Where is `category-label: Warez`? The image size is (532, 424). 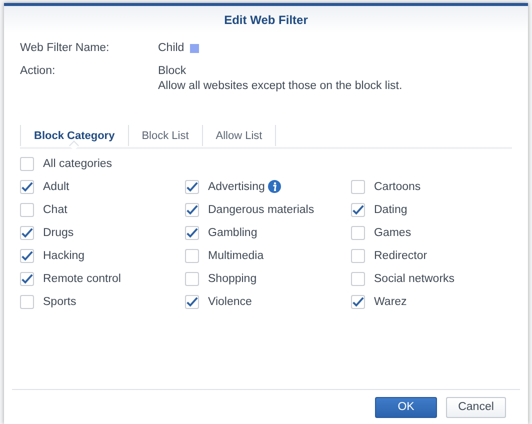
category-label: Warez is located at coordinates (390, 302).